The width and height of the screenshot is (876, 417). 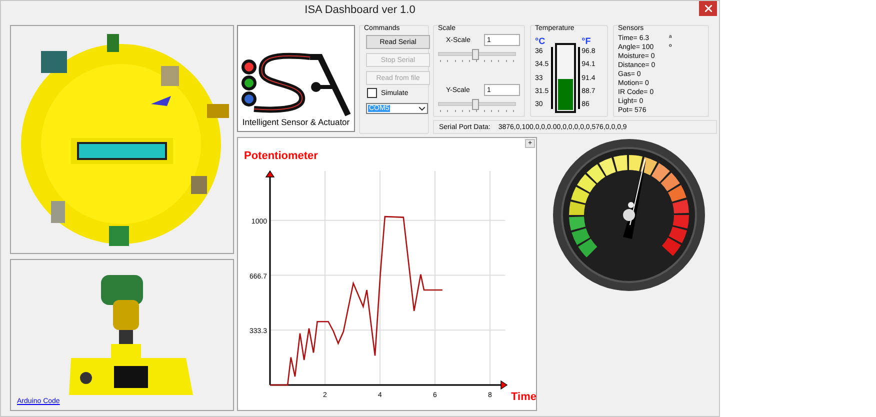 What do you see at coordinates (523, 397) in the screenshot?
I see `x-axis-label: Time` at bounding box center [523, 397].